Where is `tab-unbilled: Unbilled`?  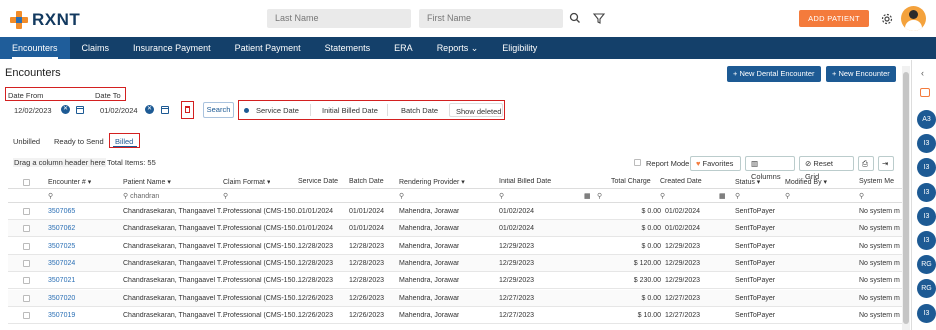
tab-unbilled: Unbilled is located at coordinates (26, 141).